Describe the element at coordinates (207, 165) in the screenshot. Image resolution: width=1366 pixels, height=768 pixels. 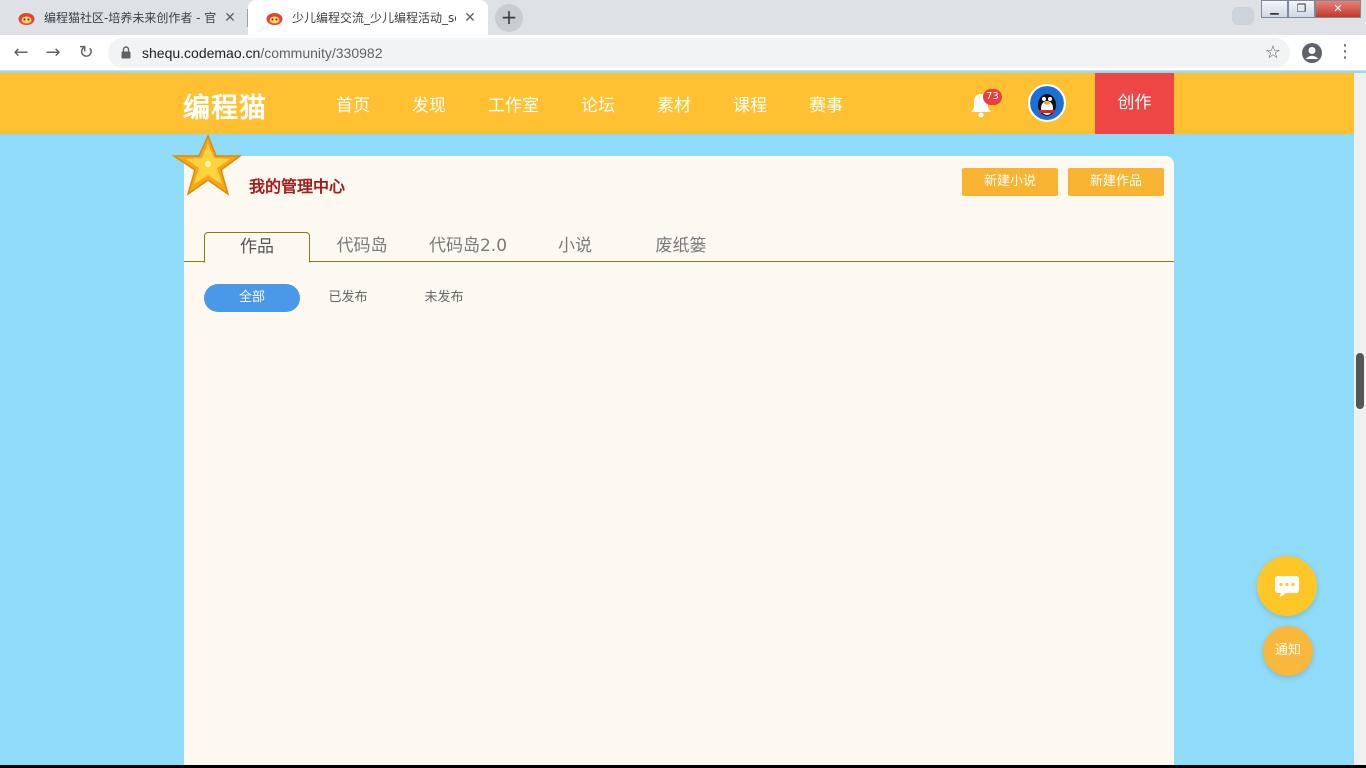
I see `starfish-icon` at that location.